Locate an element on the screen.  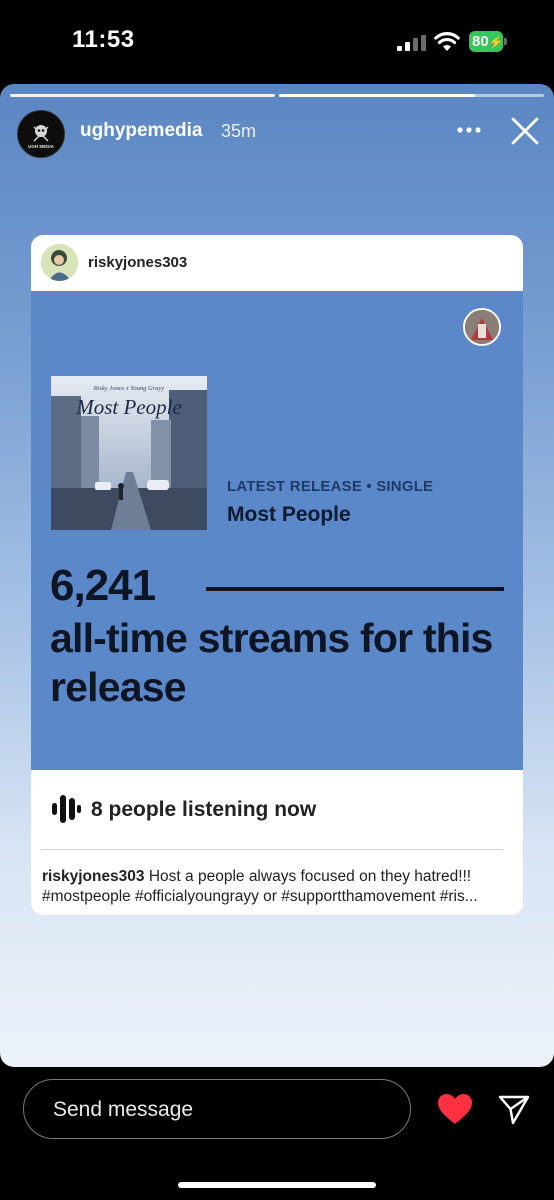
story-progress-segment is located at coordinates (142, 95).